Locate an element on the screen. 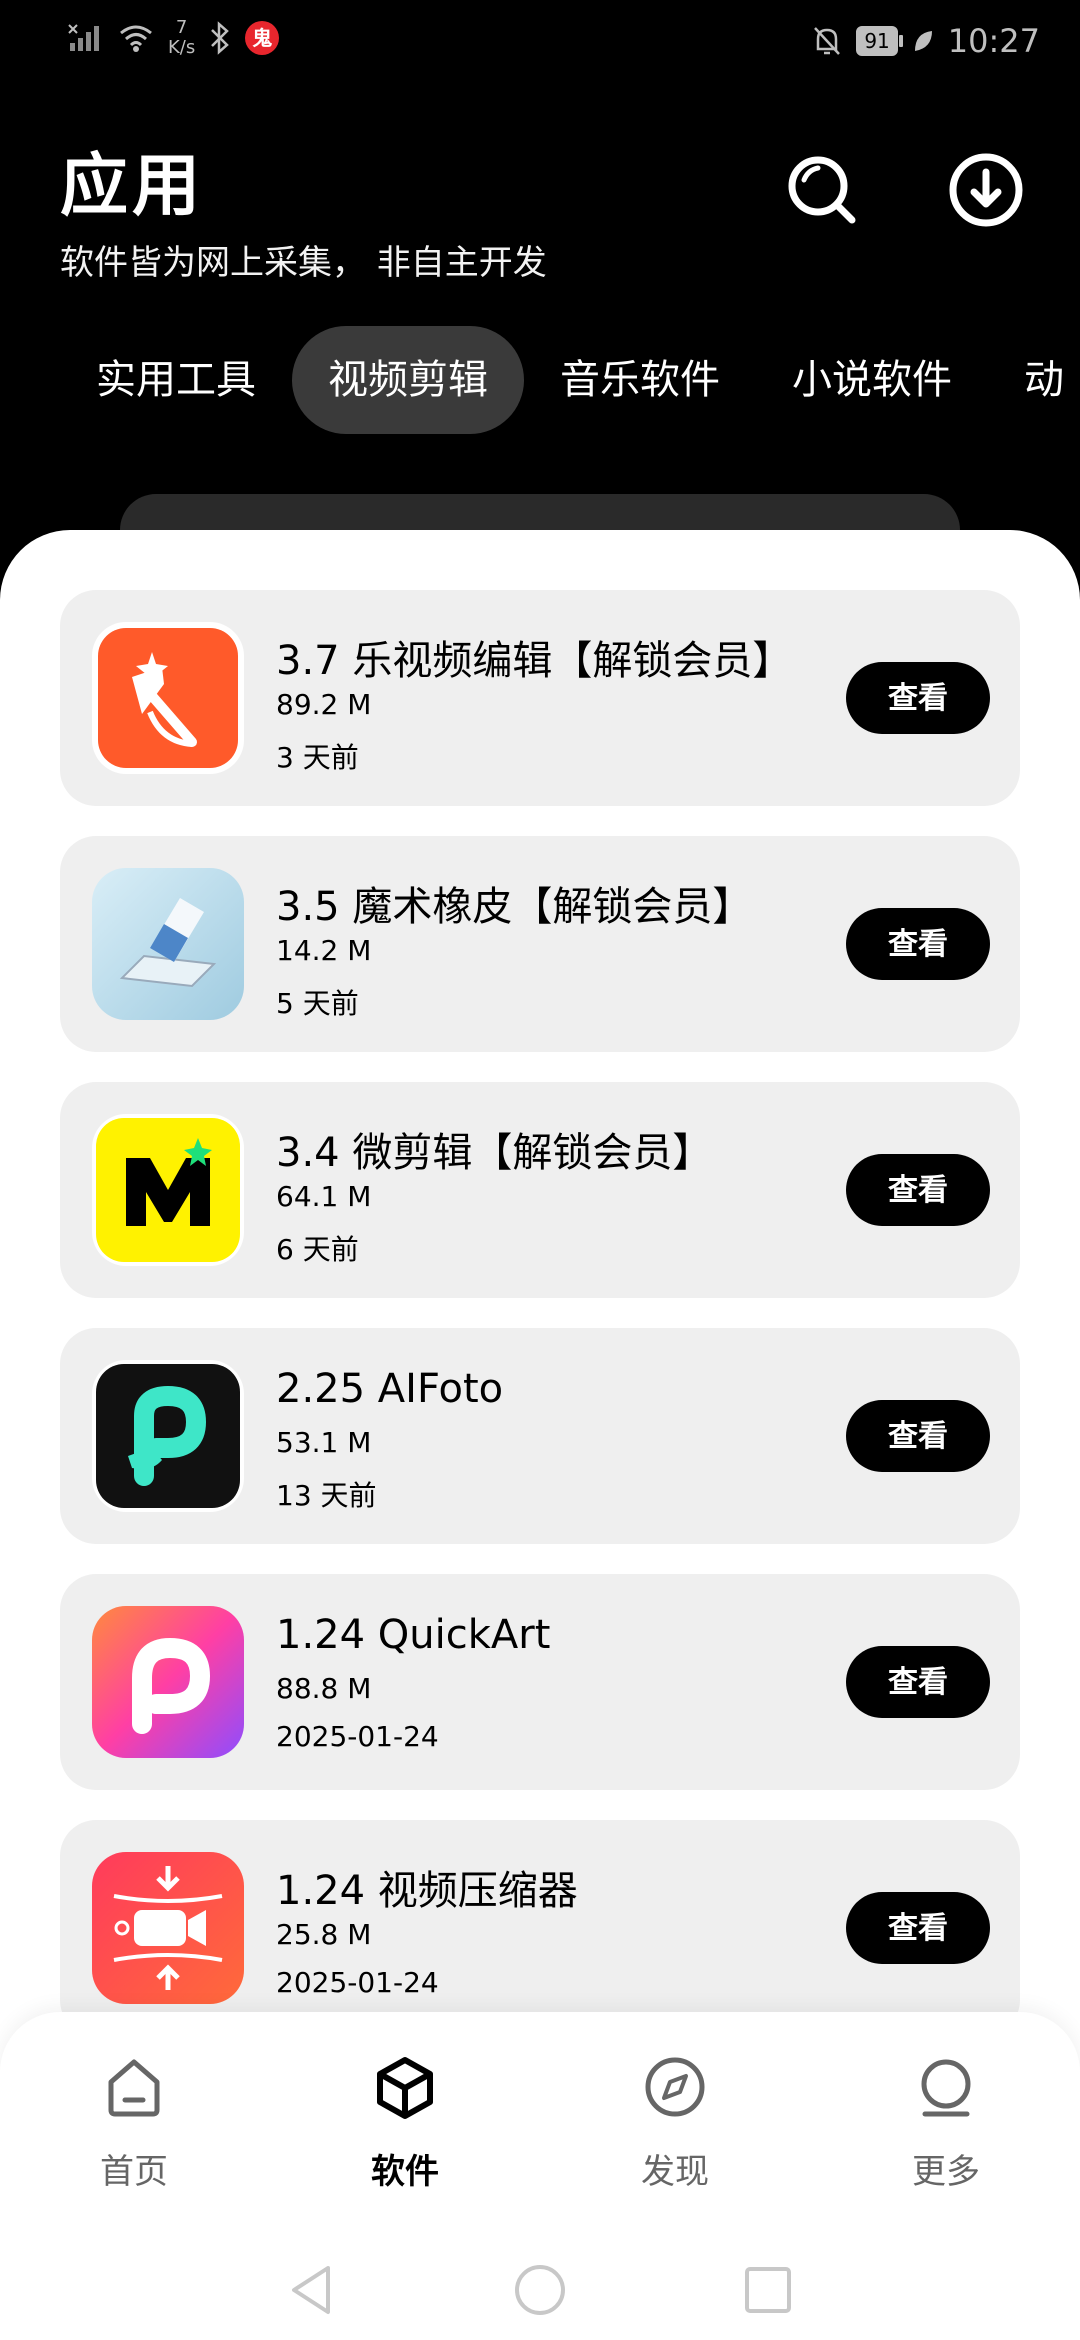 The width and height of the screenshot is (1080, 2340). app-date: 13 天前 is located at coordinates (326, 1495).